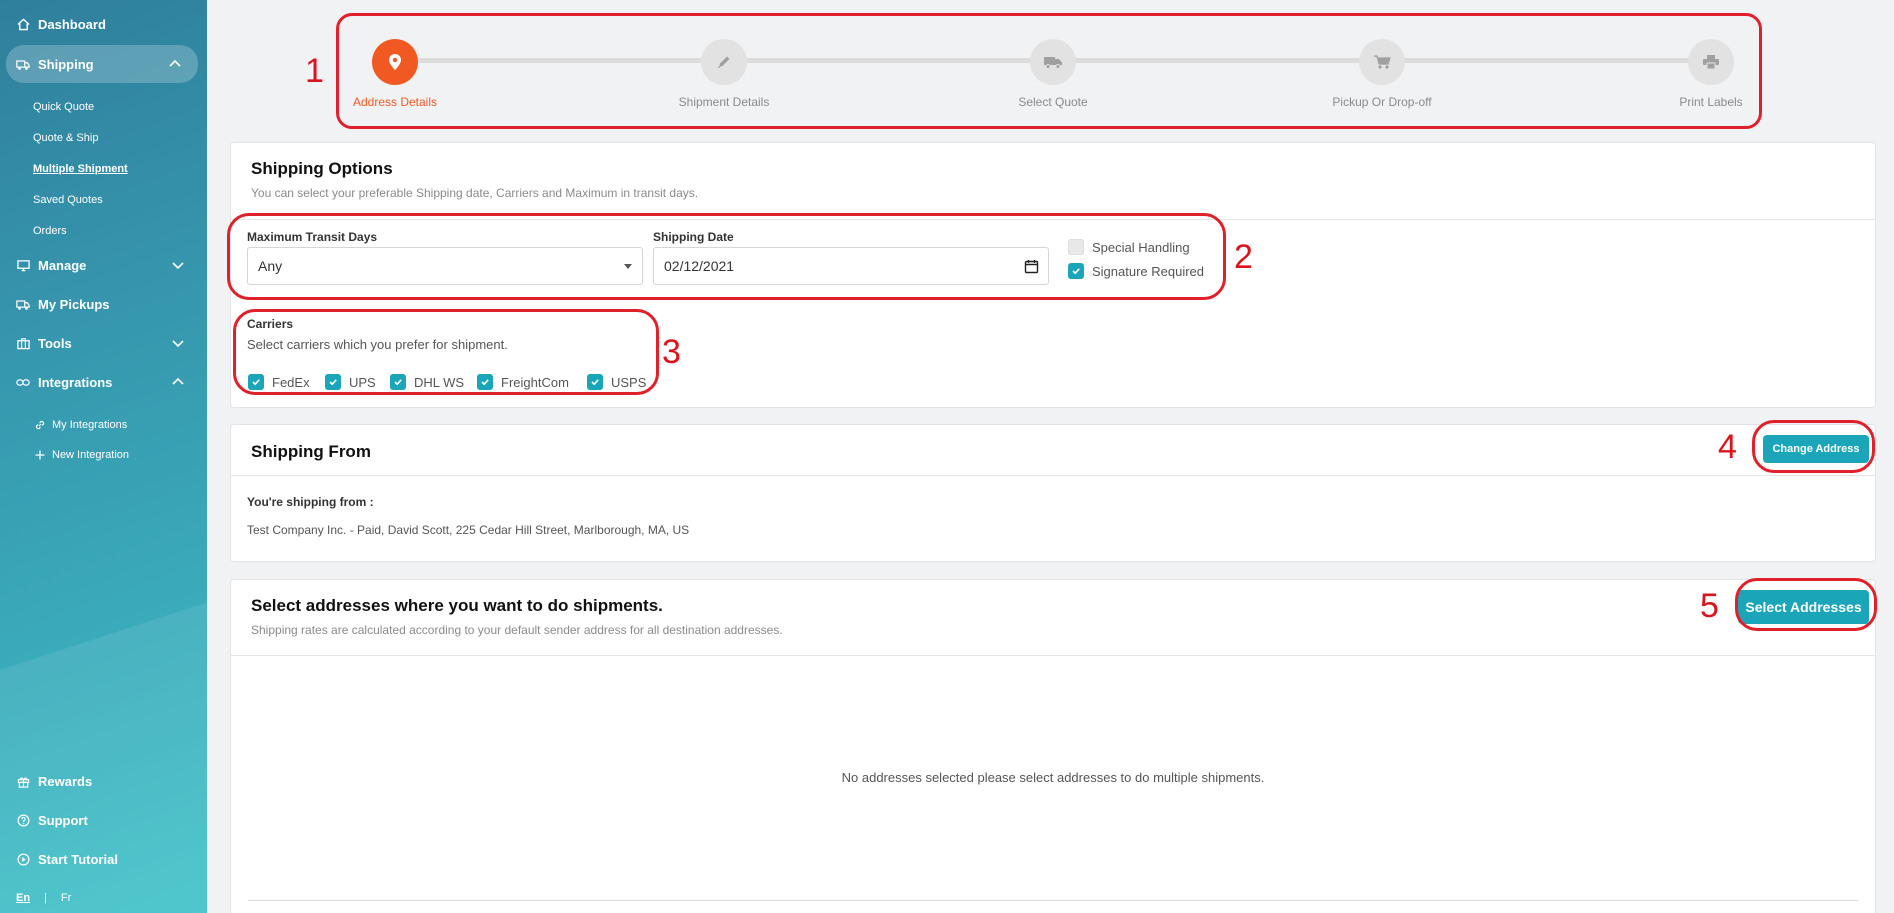 The height and width of the screenshot is (913, 1894). I want to click on select-addresses-highlight-box, so click(1806, 604).